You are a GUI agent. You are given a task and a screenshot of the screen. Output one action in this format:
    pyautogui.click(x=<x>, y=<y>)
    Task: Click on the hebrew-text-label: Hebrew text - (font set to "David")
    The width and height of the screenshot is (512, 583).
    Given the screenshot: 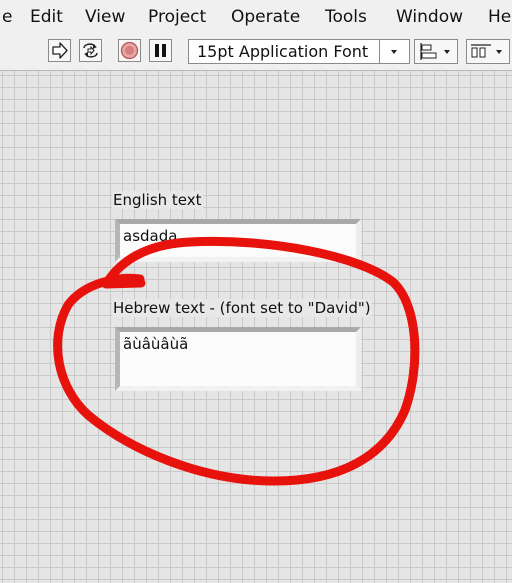 What is the action you would take?
    pyautogui.click(x=242, y=308)
    